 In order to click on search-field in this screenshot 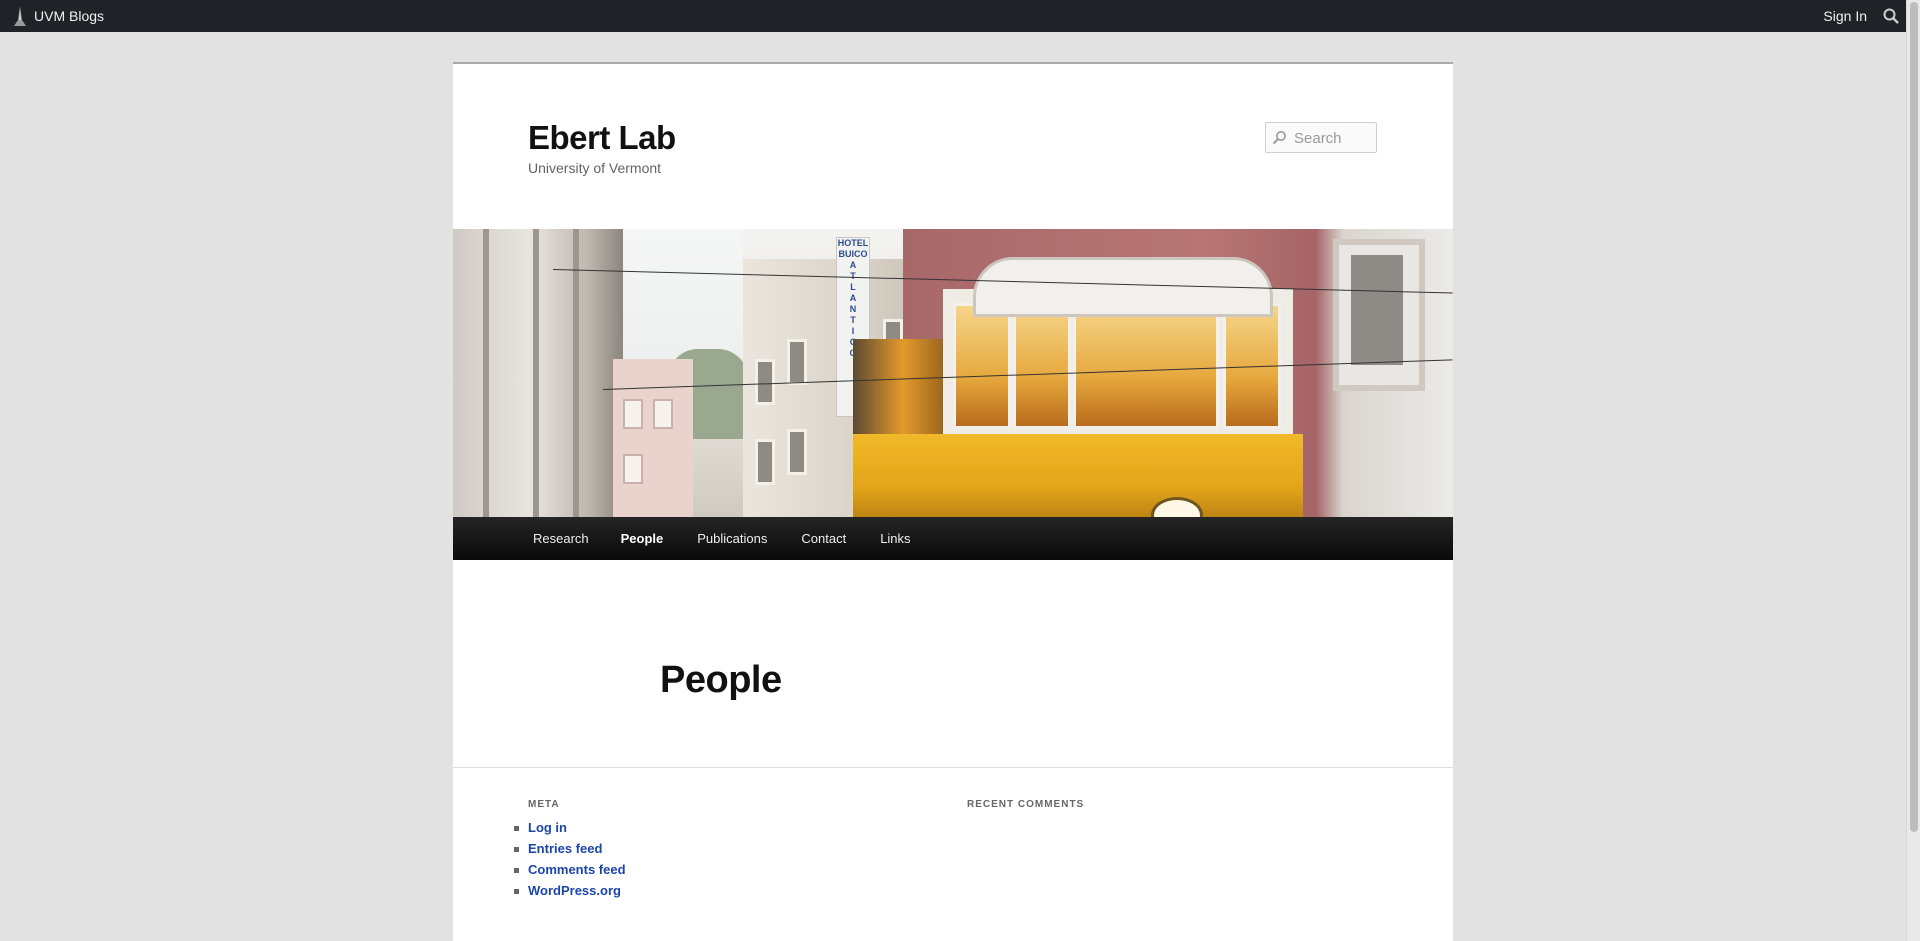, I will do `click(1321, 137)`.